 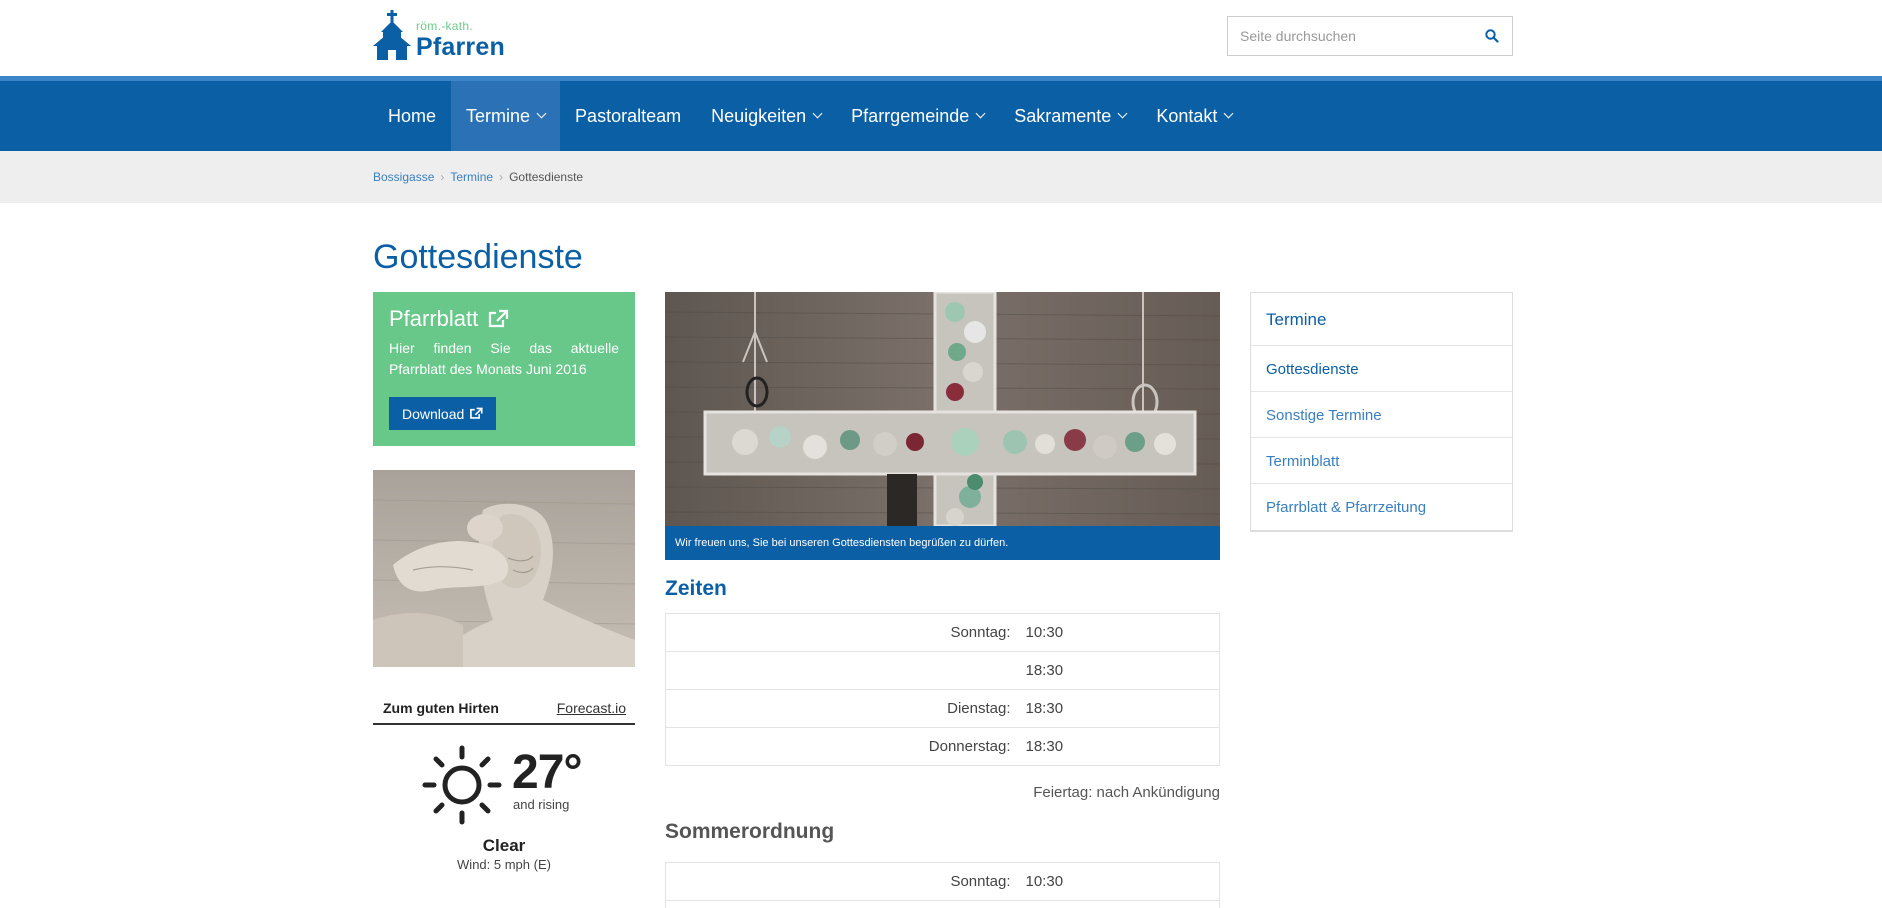 I want to click on table-row: Donnerstag: 18:30, so click(x=942, y=746).